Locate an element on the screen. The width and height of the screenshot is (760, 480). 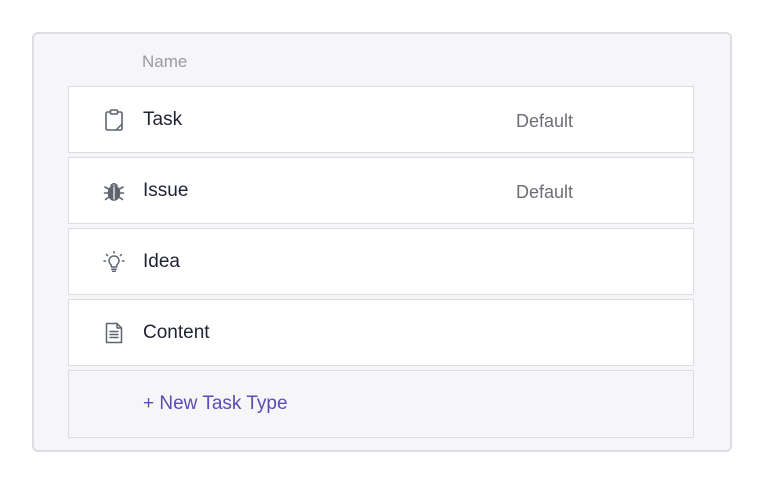
bug-icon is located at coordinates (114, 191).